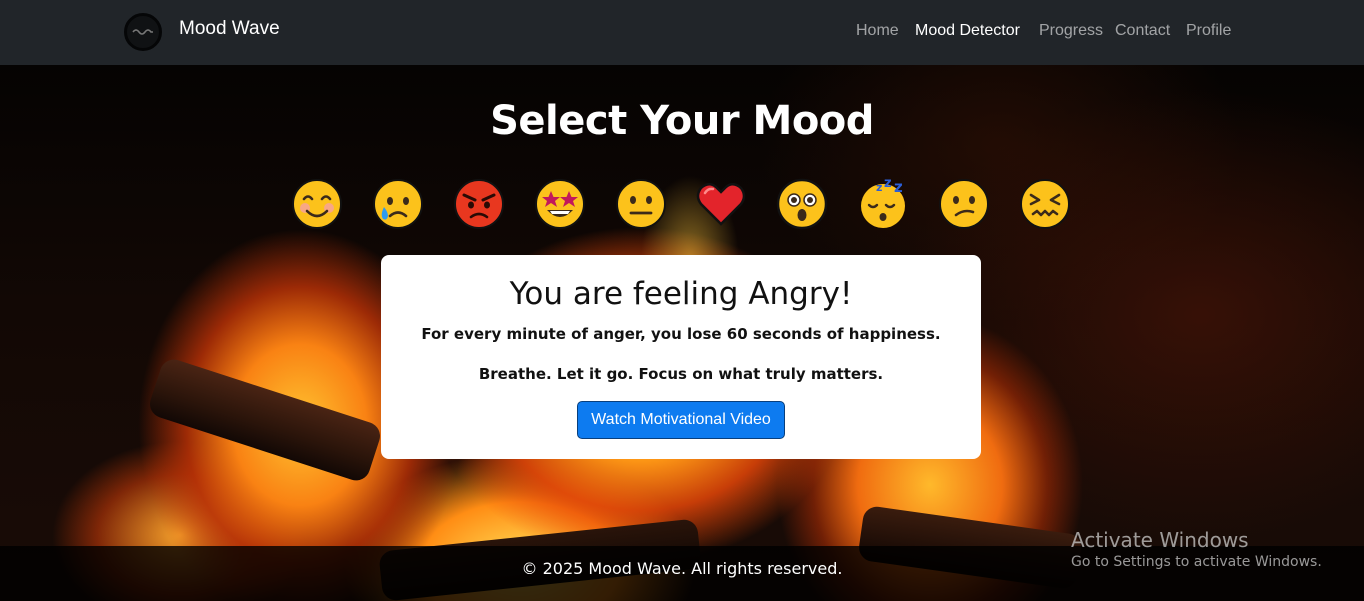 This screenshot has width=1364, height=601. I want to click on mood-selector: z z z, so click(682, 204).